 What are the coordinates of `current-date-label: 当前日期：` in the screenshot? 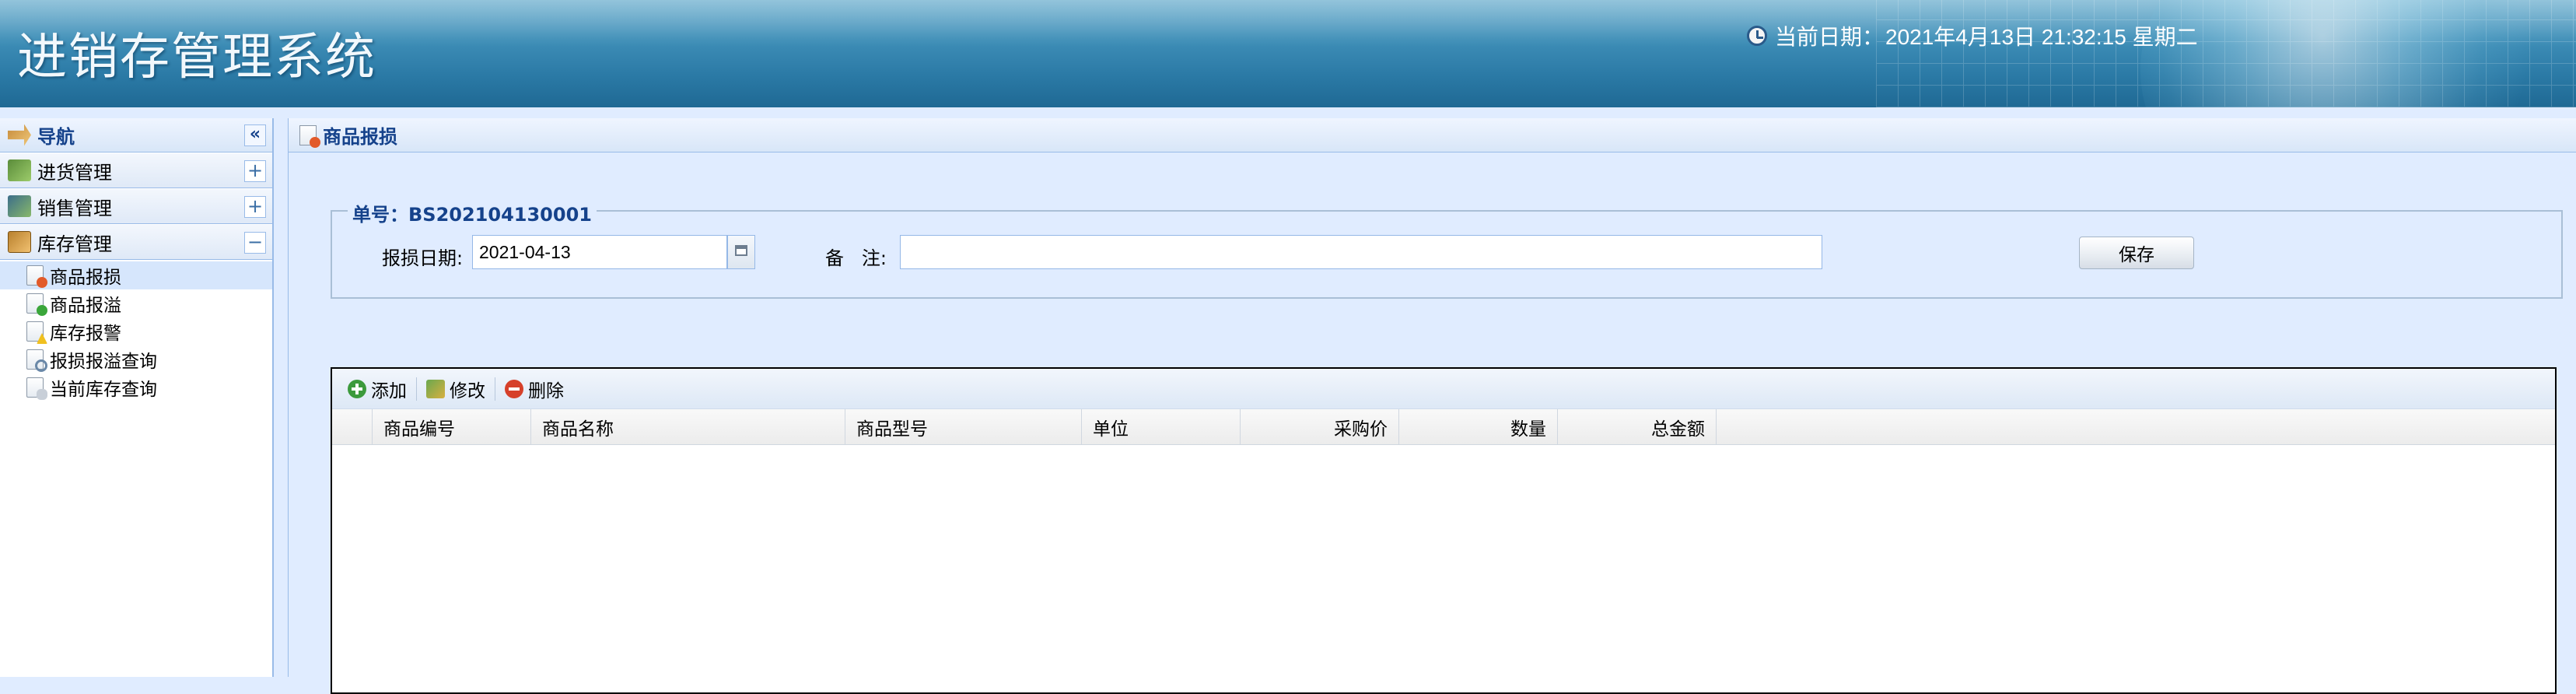 It's located at (1830, 37).